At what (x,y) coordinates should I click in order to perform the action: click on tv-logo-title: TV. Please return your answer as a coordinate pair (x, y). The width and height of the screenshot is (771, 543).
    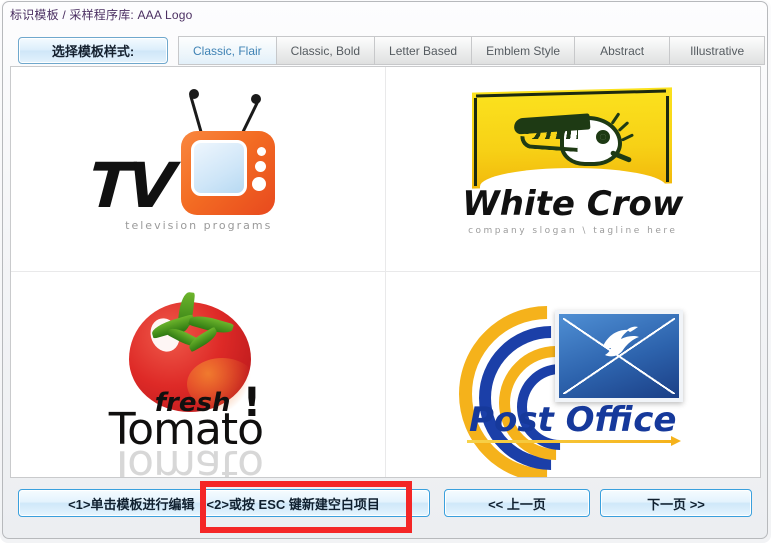
    Looking at the image, I should click on (130, 185).